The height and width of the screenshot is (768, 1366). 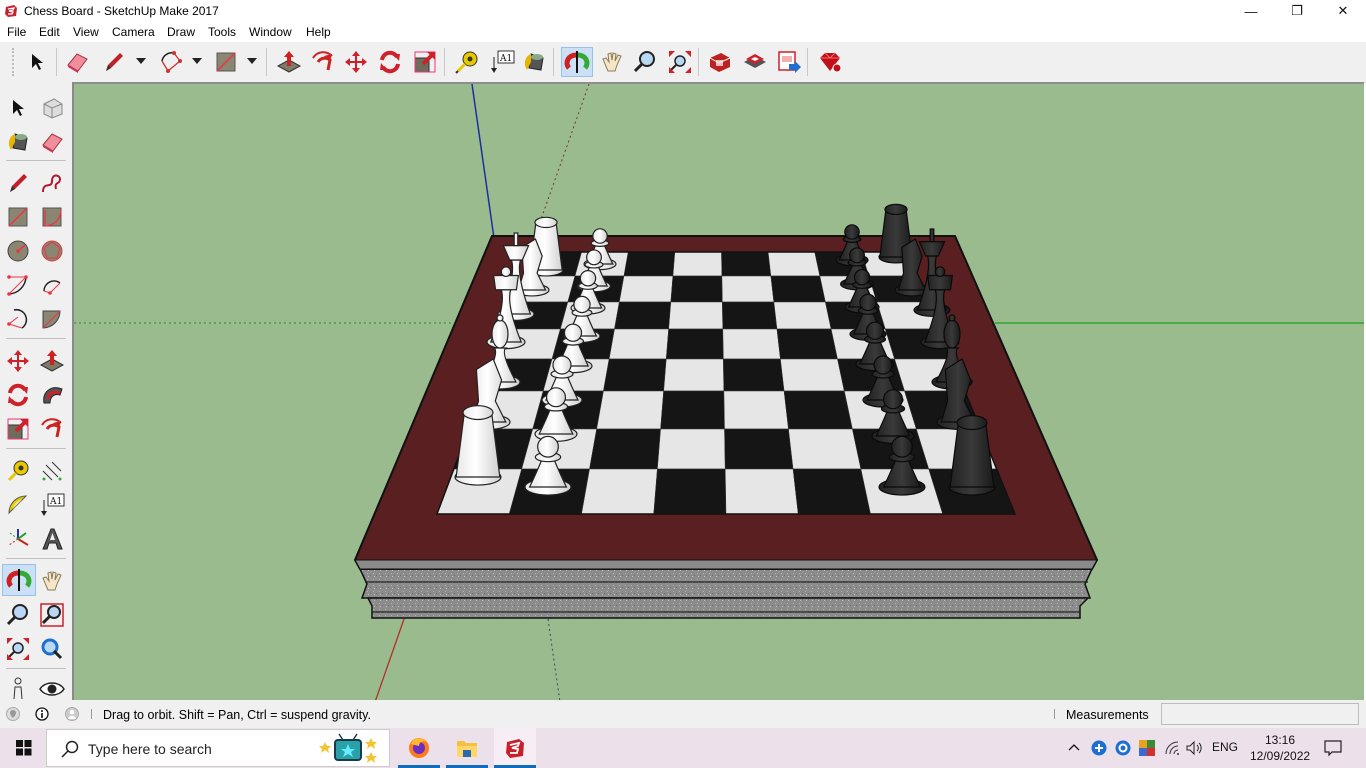 What do you see at coordinates (222, 32) in the screenshot?
I see `menu-tools: Tools` at bounding box center [222, 32].